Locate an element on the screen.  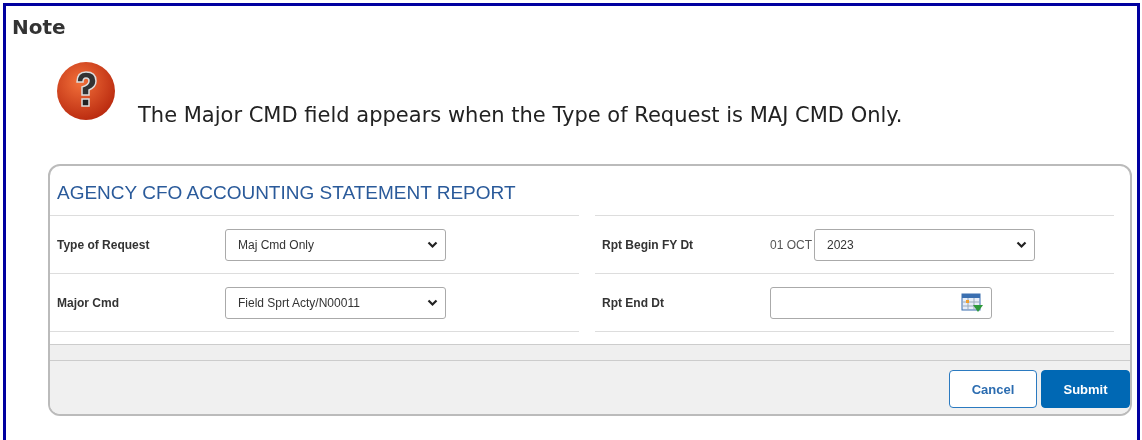
select-field: 2023 is located at coordinates (924, 244).